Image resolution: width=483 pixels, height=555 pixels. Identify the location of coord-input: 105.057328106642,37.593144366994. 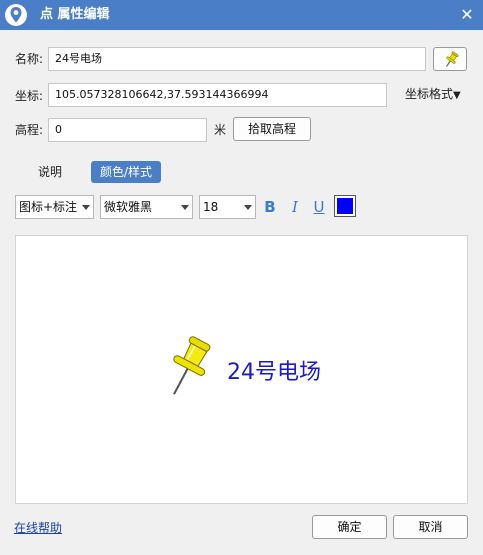
(217, 95).